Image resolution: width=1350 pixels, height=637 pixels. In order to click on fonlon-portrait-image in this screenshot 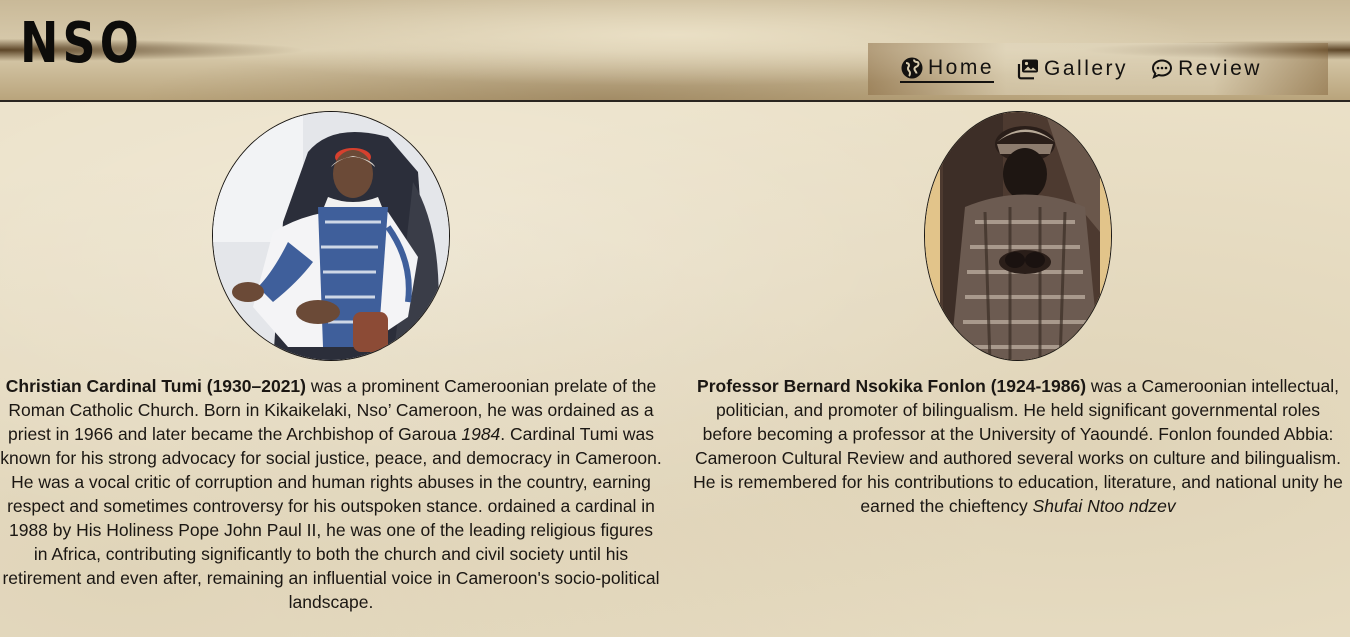, I will do `click(1018, 236)`.